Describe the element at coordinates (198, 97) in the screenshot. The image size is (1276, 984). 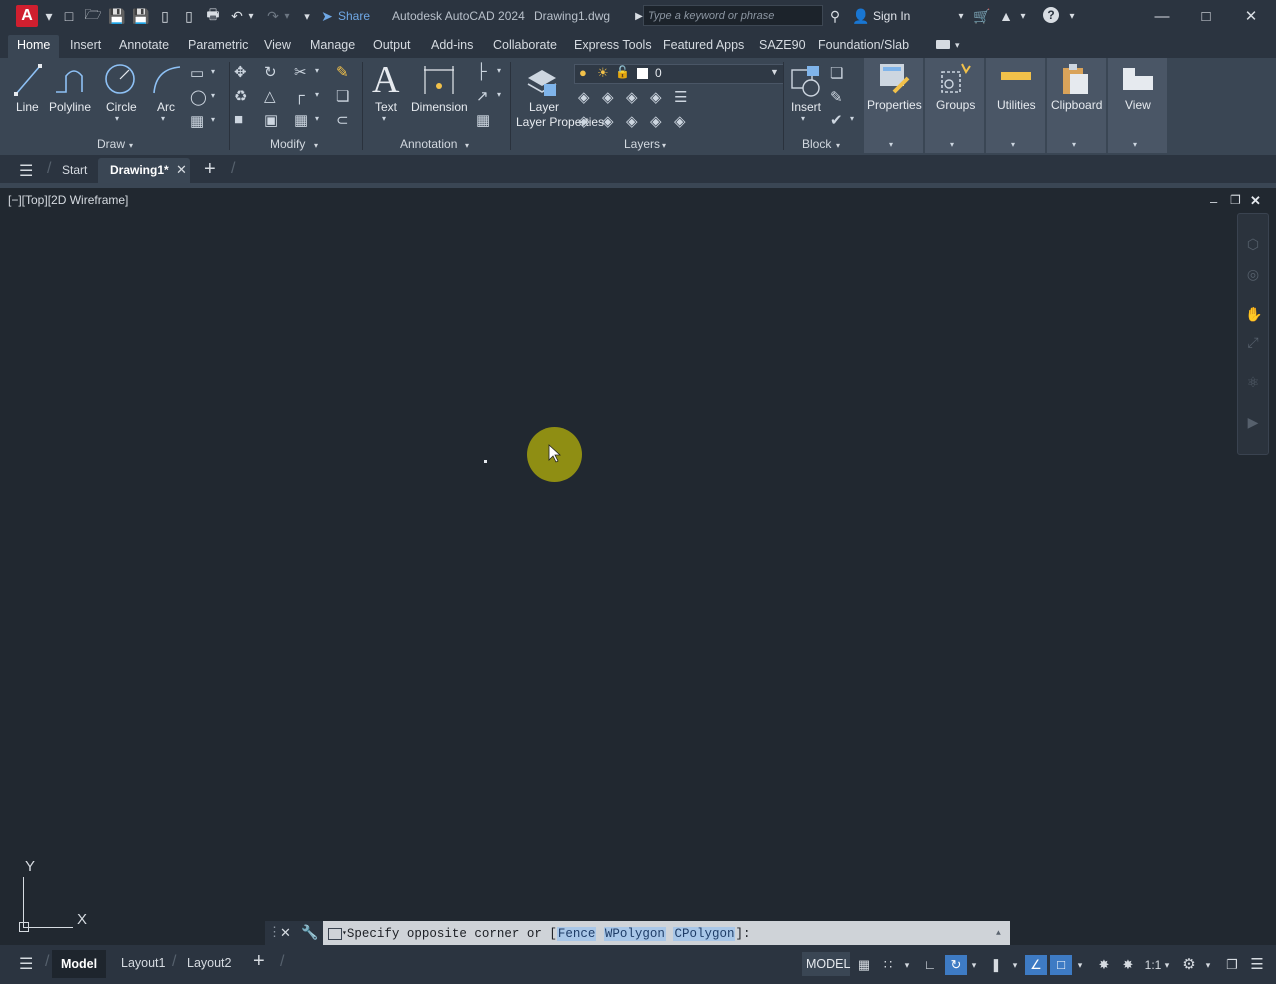
I see `hatch-tool-icon: ◯` at that location.